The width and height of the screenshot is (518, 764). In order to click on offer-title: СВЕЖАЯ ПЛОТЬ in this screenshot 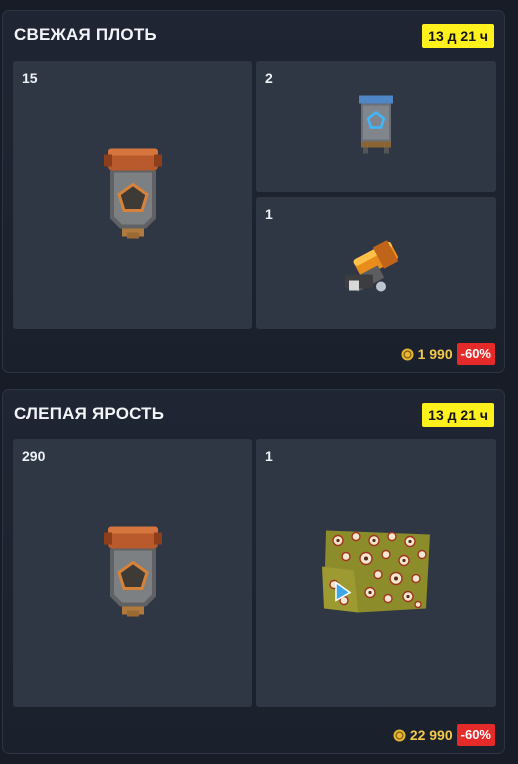, I will do `click(85, 34)`.